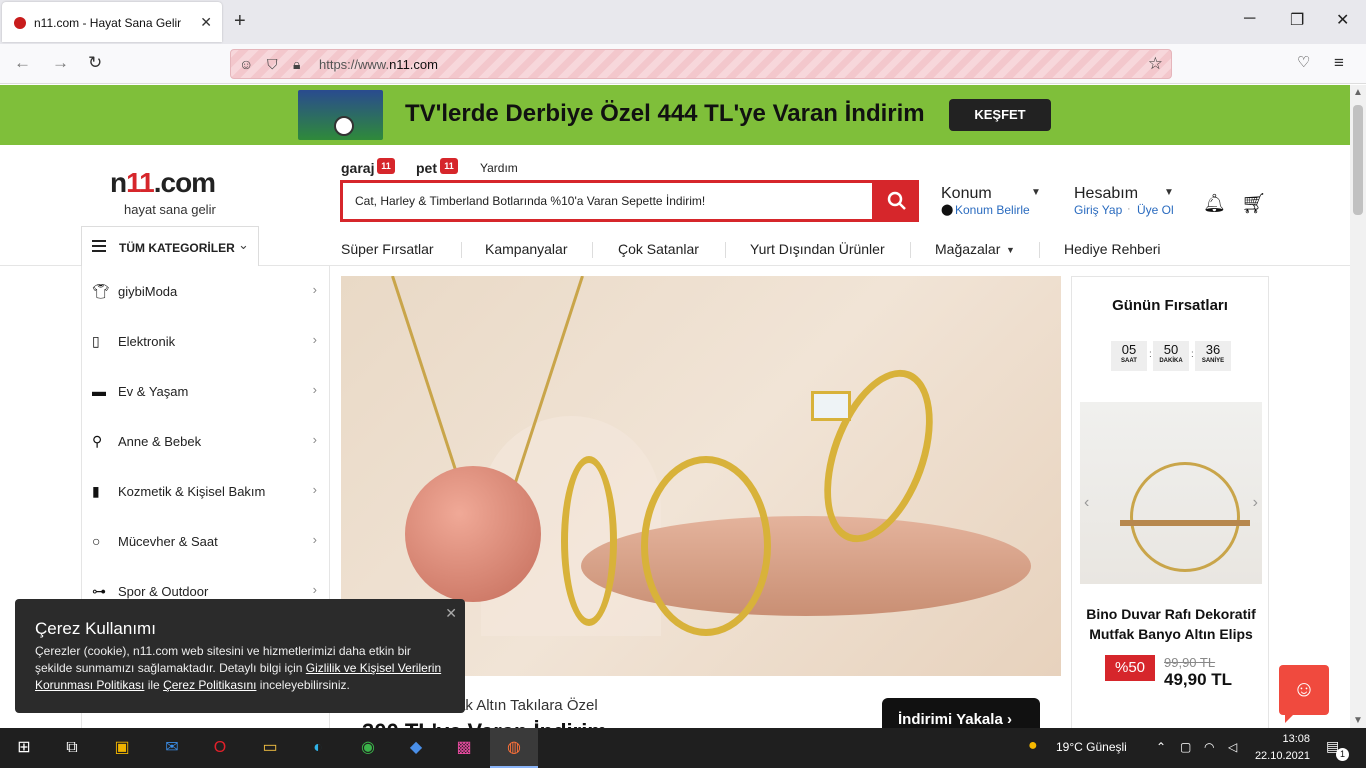 The image size is (1366, 768). What do you see at coordinates (99, 246) in the screenshot?
I see `hamburger-icon` at bounding box center [99, 246].